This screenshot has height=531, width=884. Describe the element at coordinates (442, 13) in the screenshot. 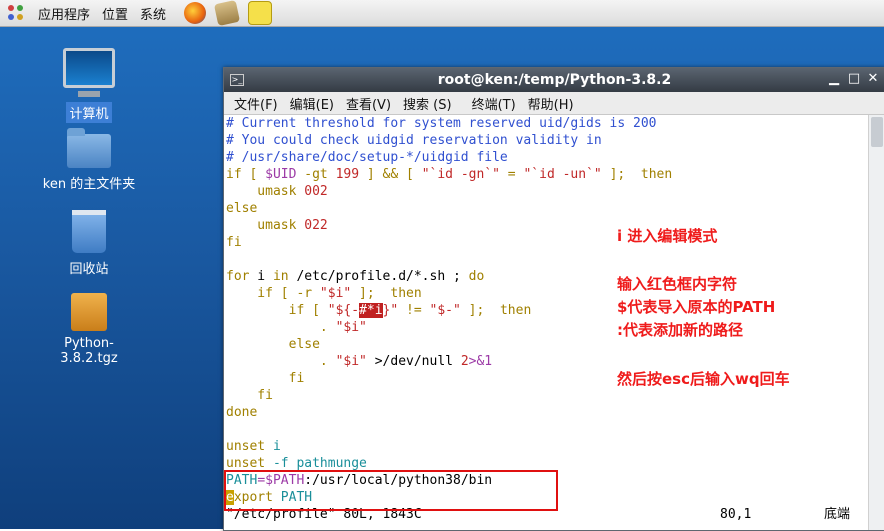

I see `top-panel: 应用程序 位置 系统` at that location.